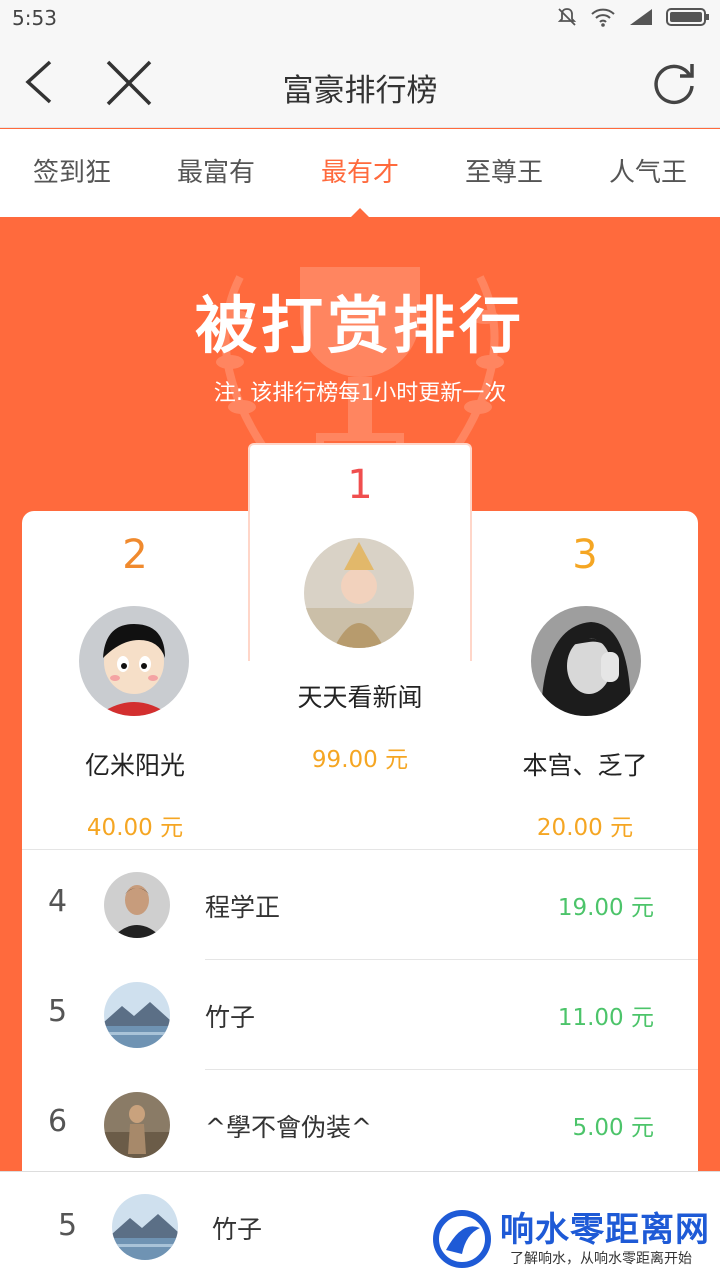 Image resolution: width=720 pixels, height=1280 pixels. Describe the element at coordinates (360, 485) in the screenshot. I see `rank-1-number: 1` at that location.